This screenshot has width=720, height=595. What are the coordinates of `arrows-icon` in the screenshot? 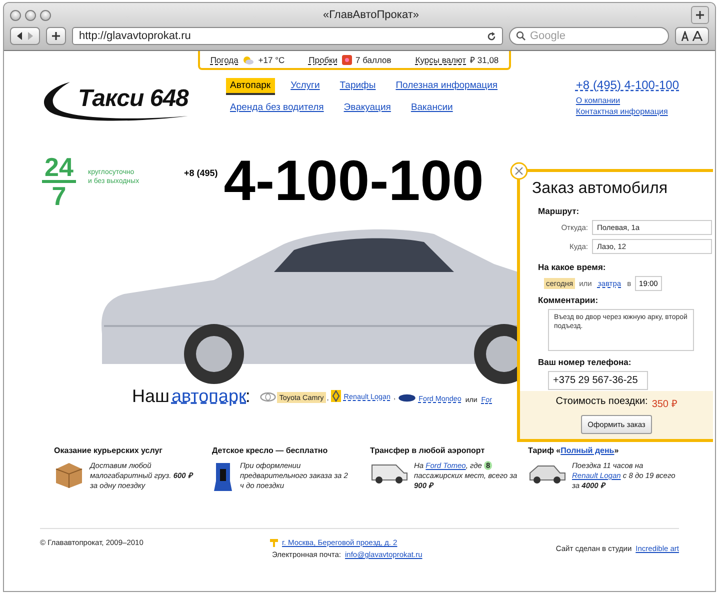 It's located at (25, 36).